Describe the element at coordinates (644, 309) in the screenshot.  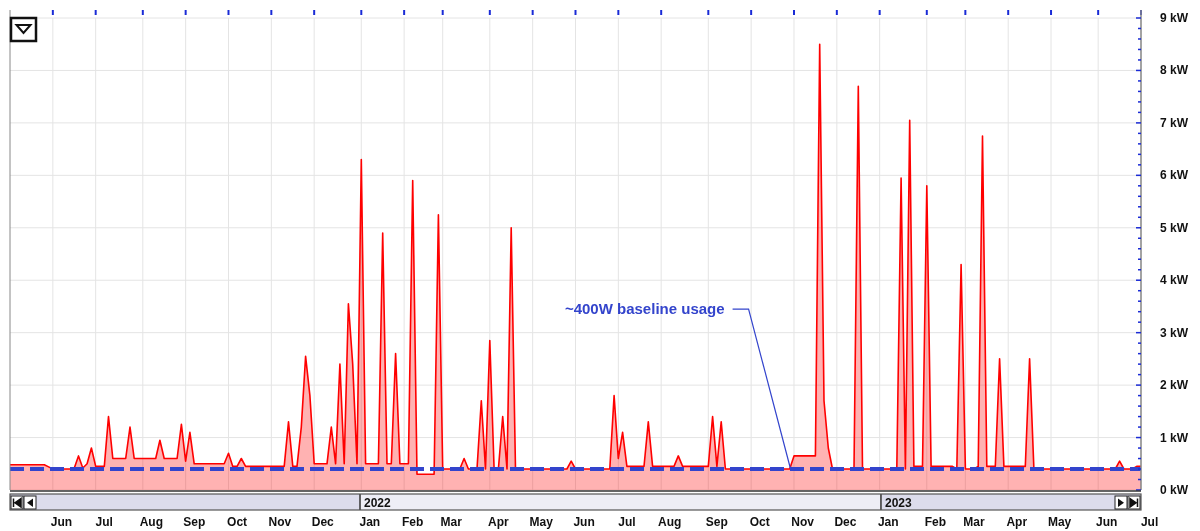
I see `annotation-label: ~400W baseline usage` at that location.